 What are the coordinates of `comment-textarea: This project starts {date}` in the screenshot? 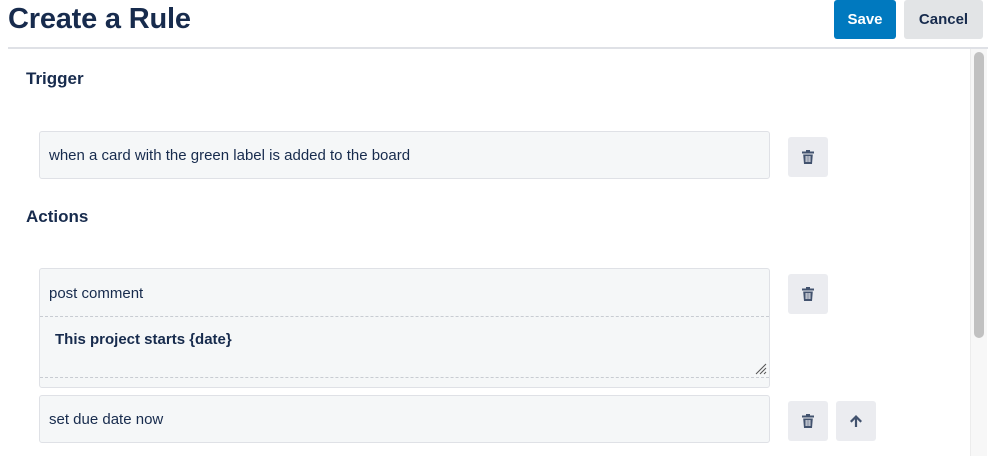 It's located at (404, 347).